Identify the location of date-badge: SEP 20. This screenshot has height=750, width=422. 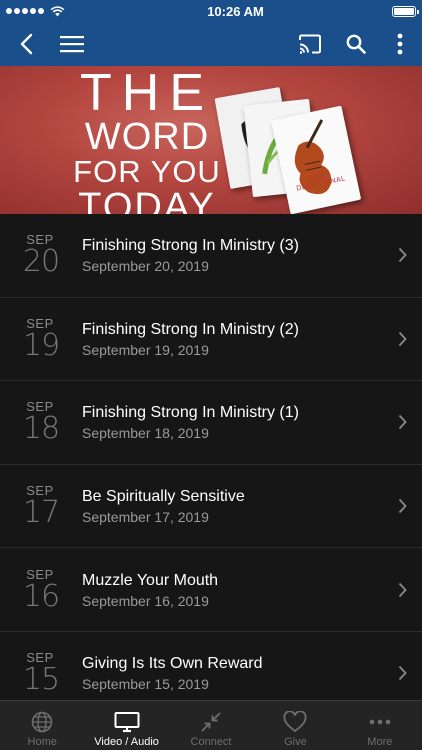
(41, 255).